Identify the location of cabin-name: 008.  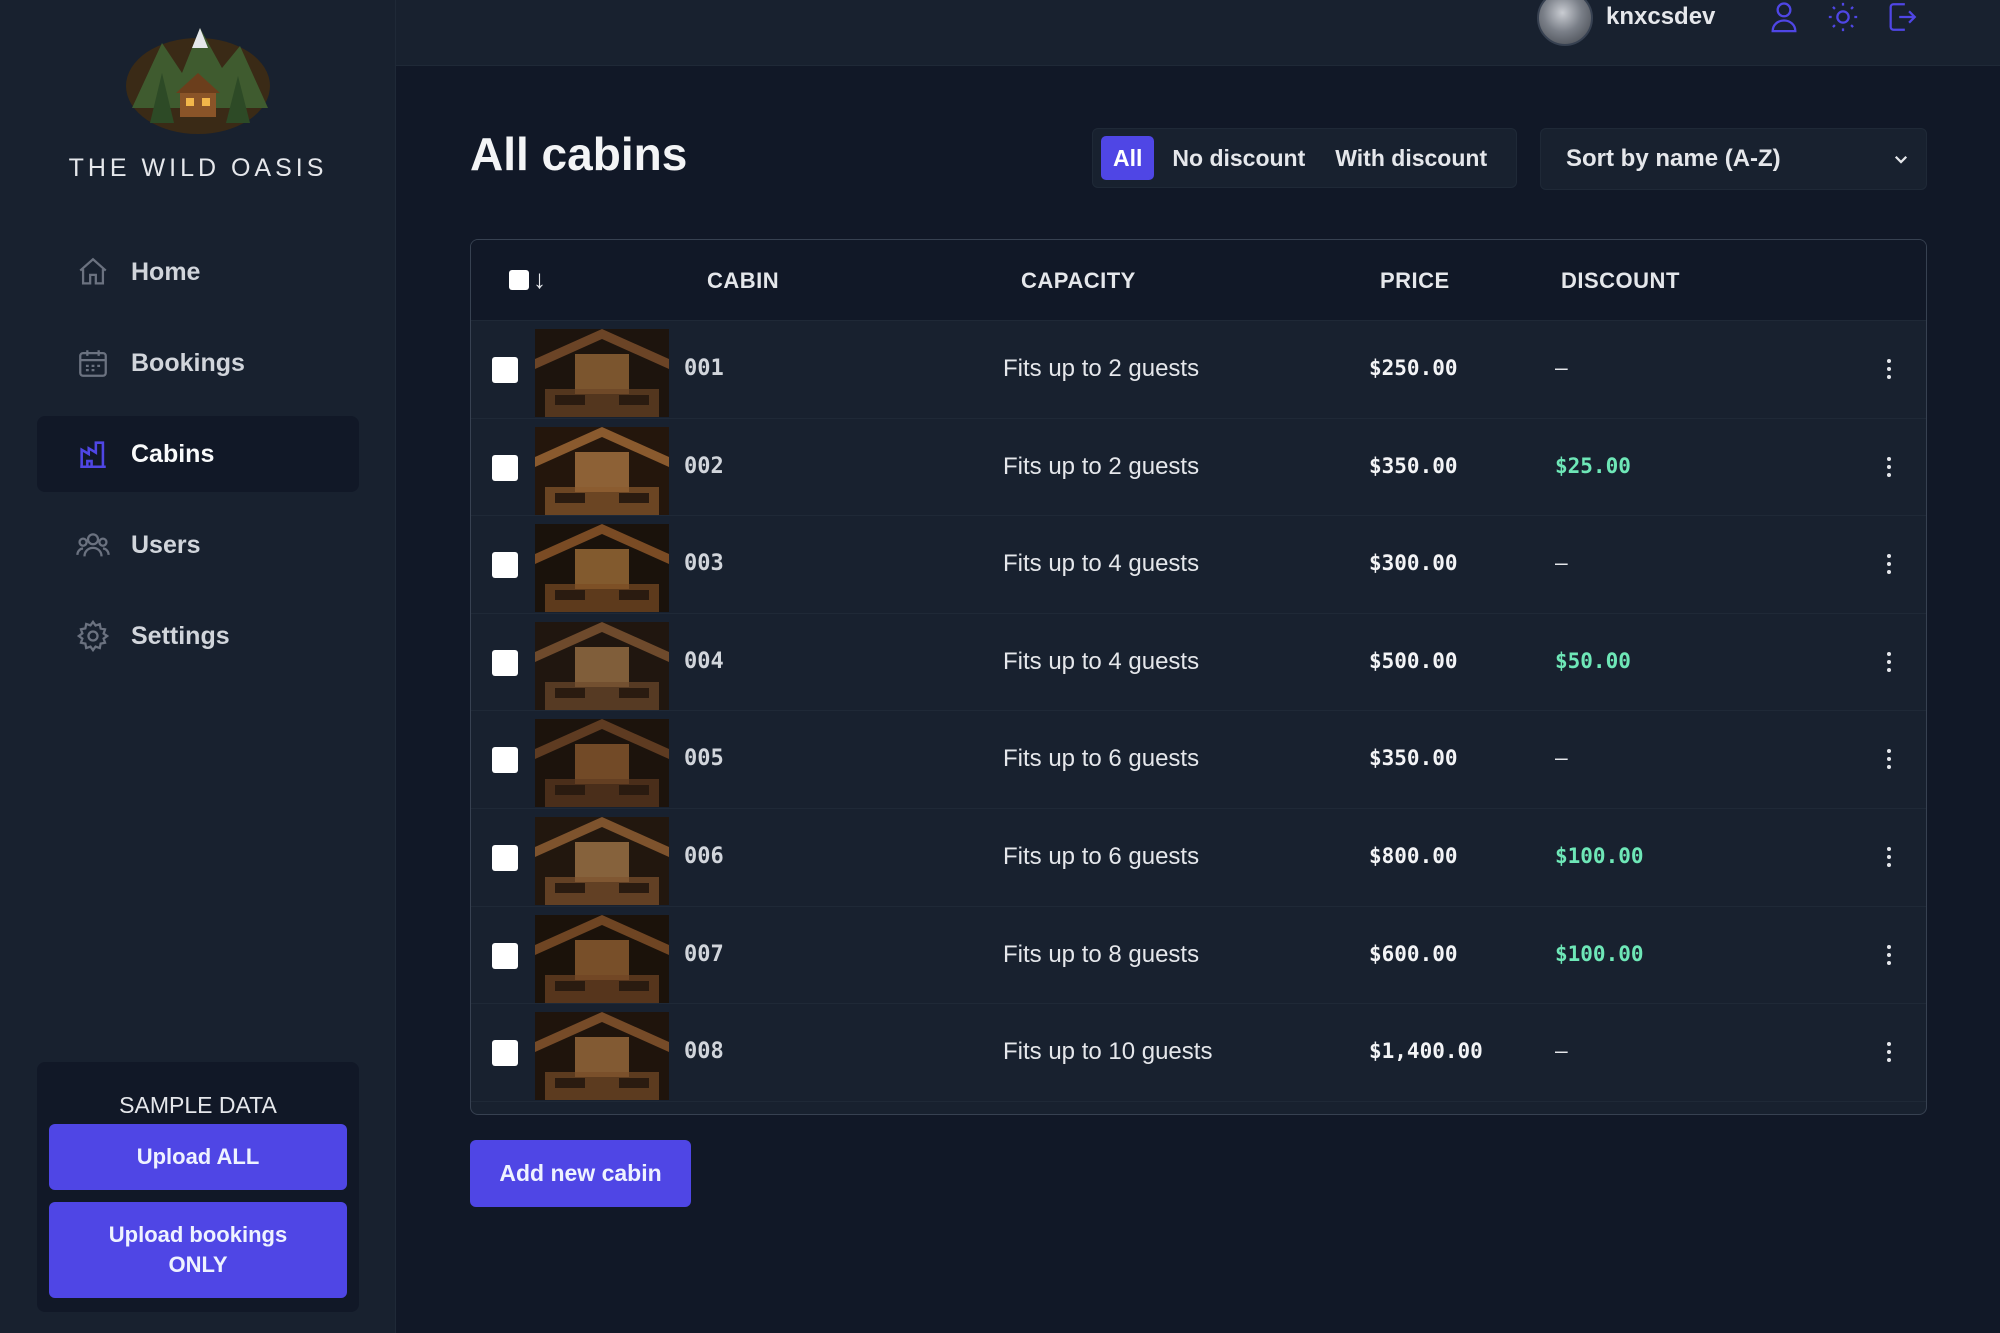
(704, 1052).